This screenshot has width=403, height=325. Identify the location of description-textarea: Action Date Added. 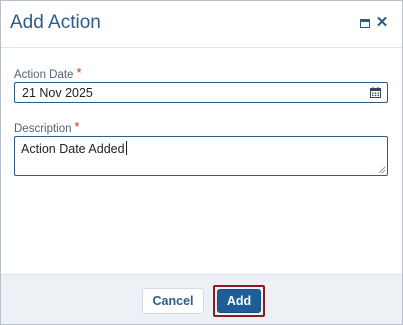
(201, 156).